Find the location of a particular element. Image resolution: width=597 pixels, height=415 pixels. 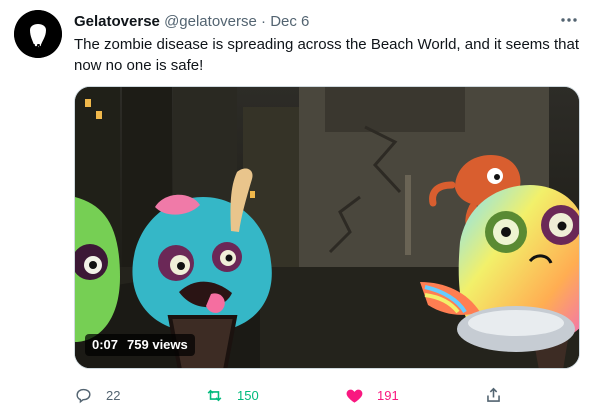

retweet-count: 150 is located at coordinates (248, 395).